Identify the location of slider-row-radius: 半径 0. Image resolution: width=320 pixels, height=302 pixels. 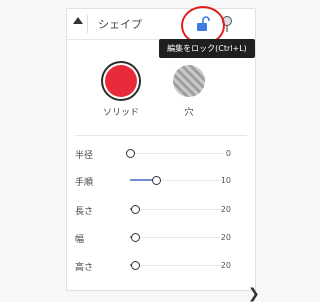
(161, 154).